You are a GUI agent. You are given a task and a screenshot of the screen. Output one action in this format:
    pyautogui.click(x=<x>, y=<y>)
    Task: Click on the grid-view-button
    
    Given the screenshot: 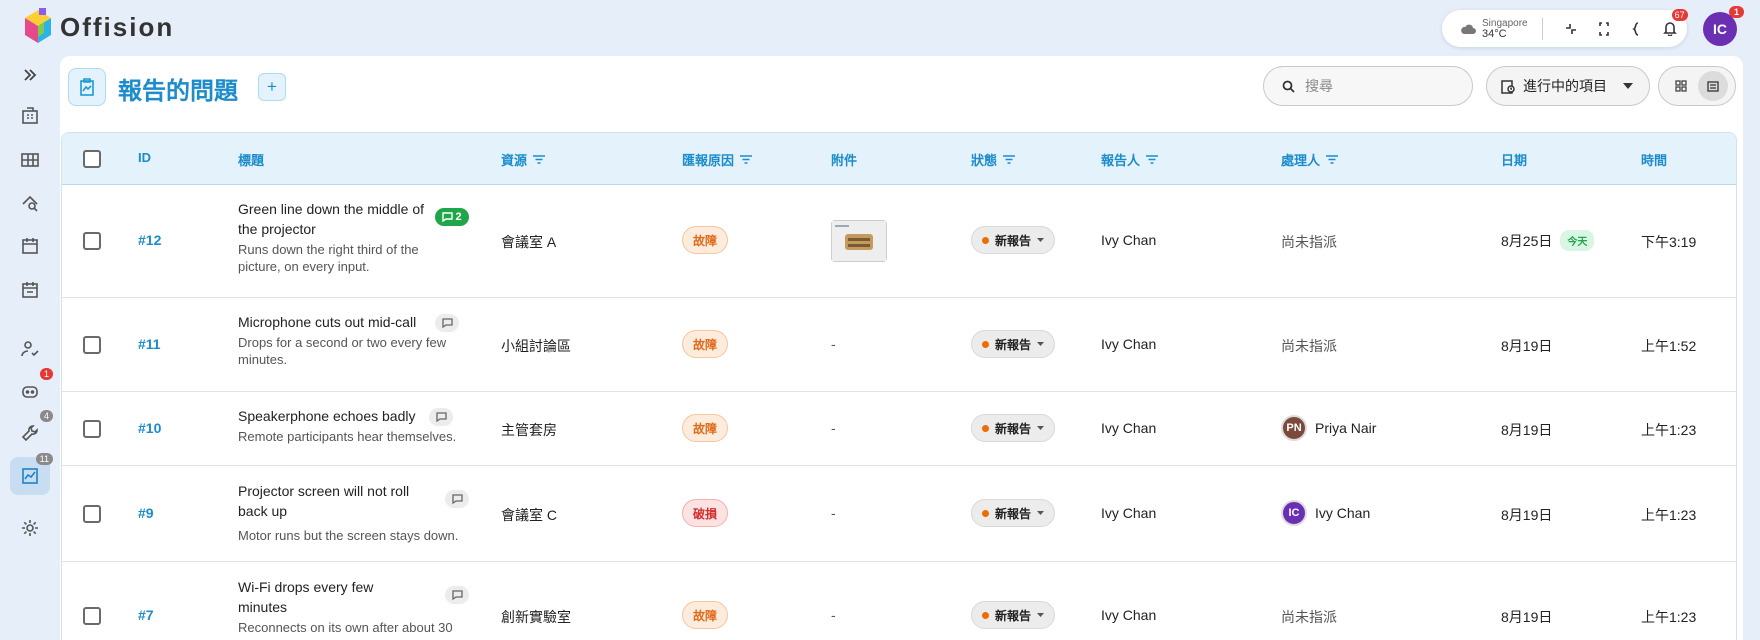 What is the action you would take?
    pyautogui.click(x=1681, y=86)
    